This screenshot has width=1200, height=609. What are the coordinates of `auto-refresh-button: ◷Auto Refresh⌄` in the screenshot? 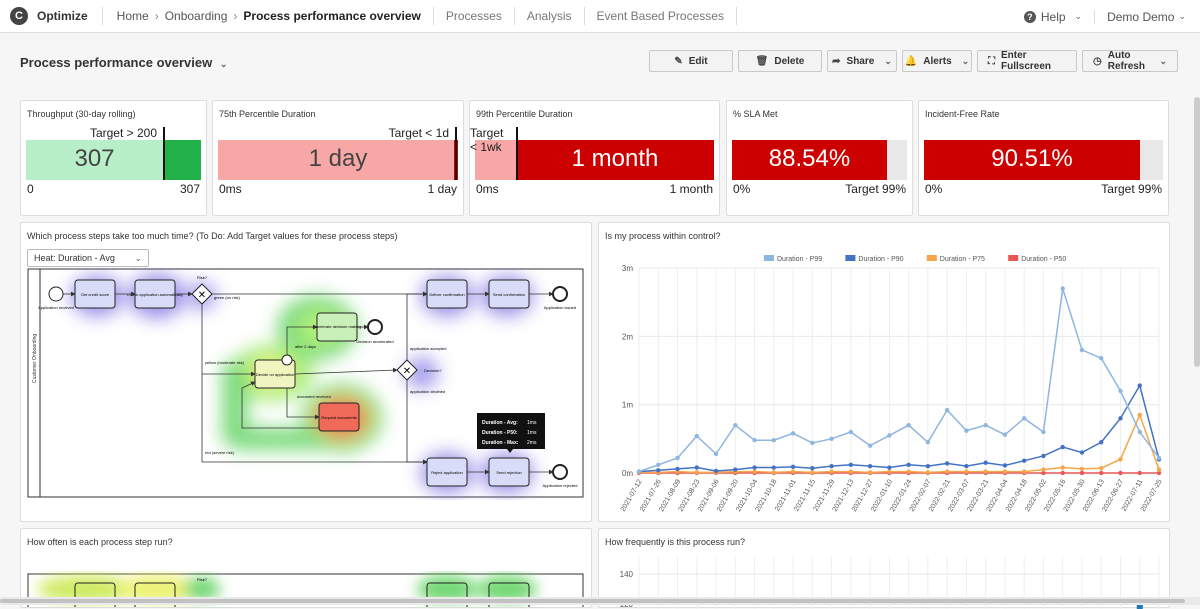 It's located at (1130, 61).